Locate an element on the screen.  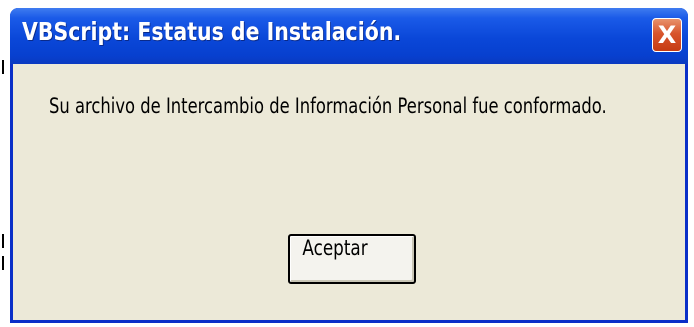
ok-button: Aceptar is located at coordinates (352, 259).